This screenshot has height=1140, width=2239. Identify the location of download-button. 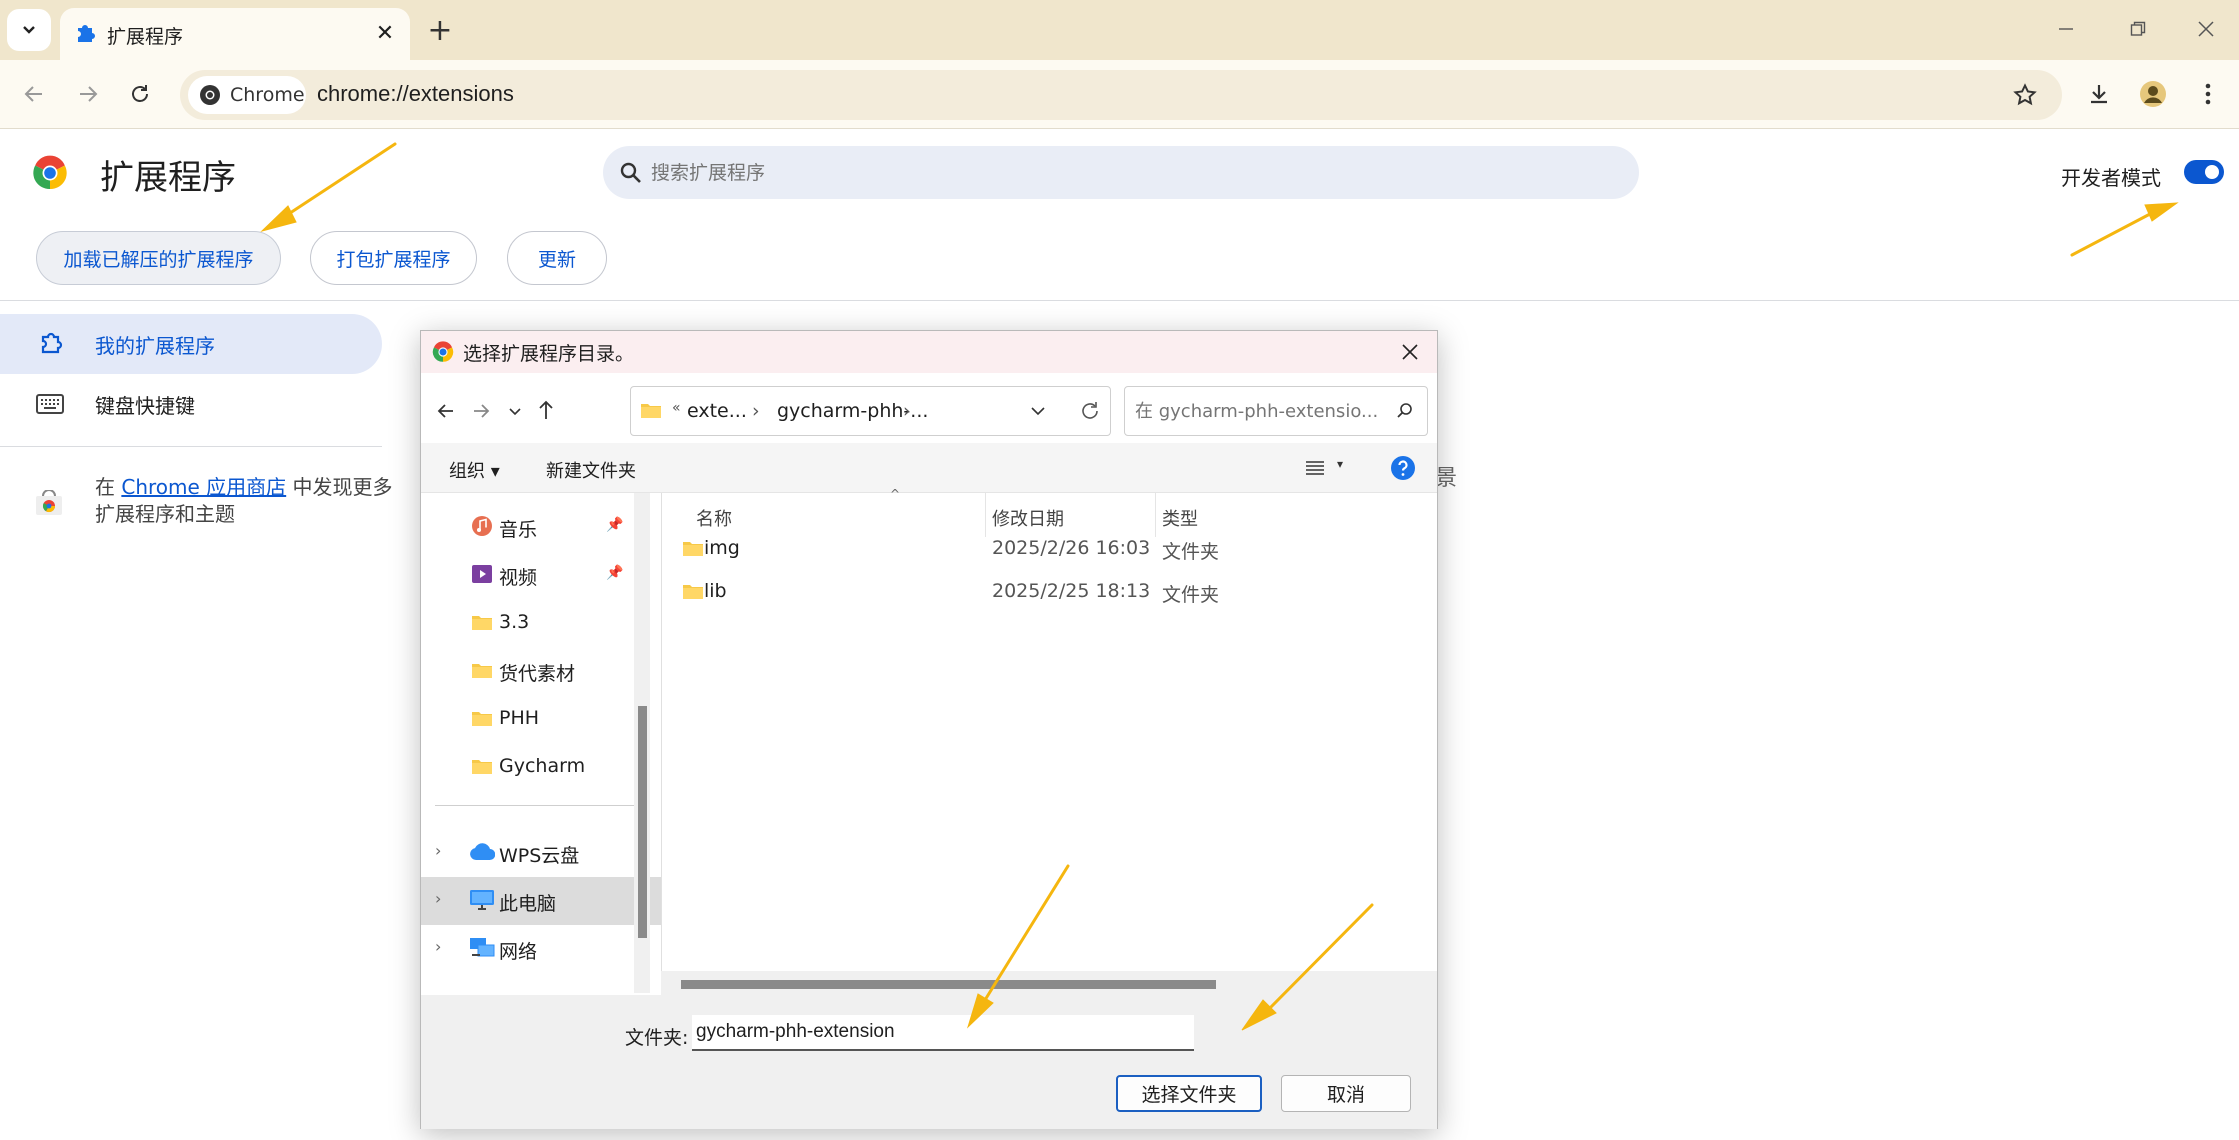
(2099, 94).